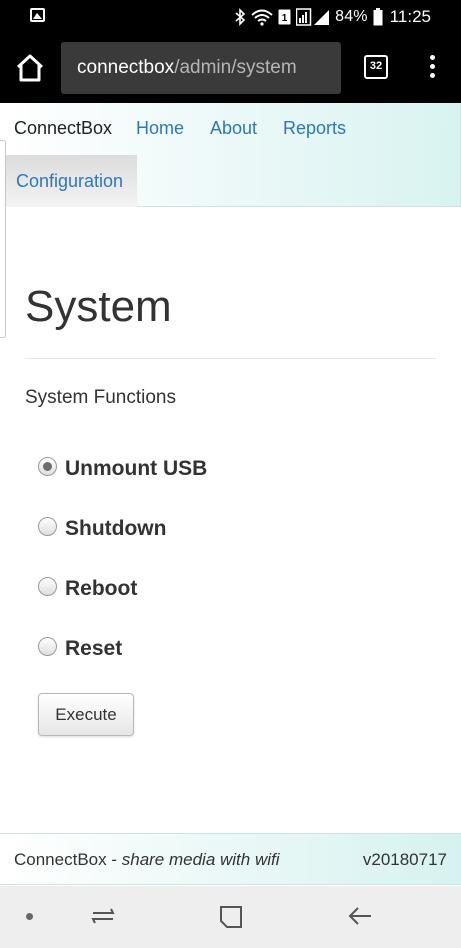 This screenshot has height=948, width=461. I want to click on footer-brand: ConnectBox, so click(60, 859).